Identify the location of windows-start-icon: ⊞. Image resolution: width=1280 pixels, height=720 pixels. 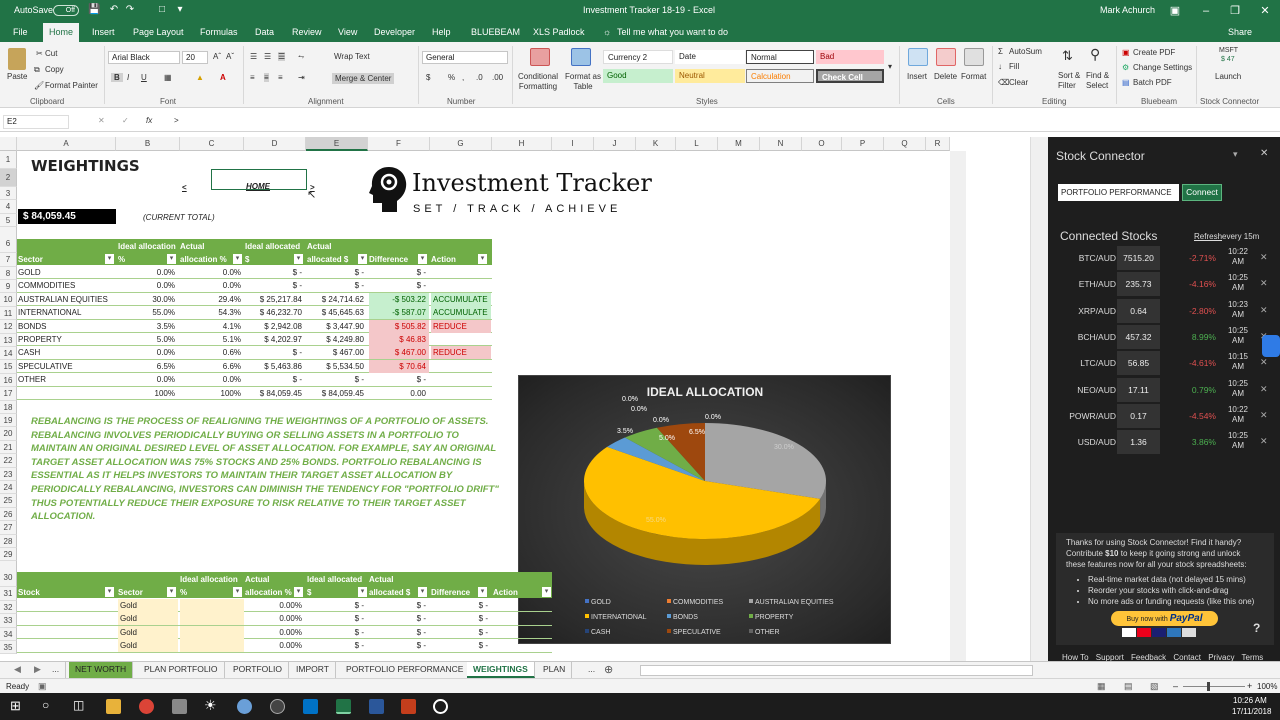
(15, 706).